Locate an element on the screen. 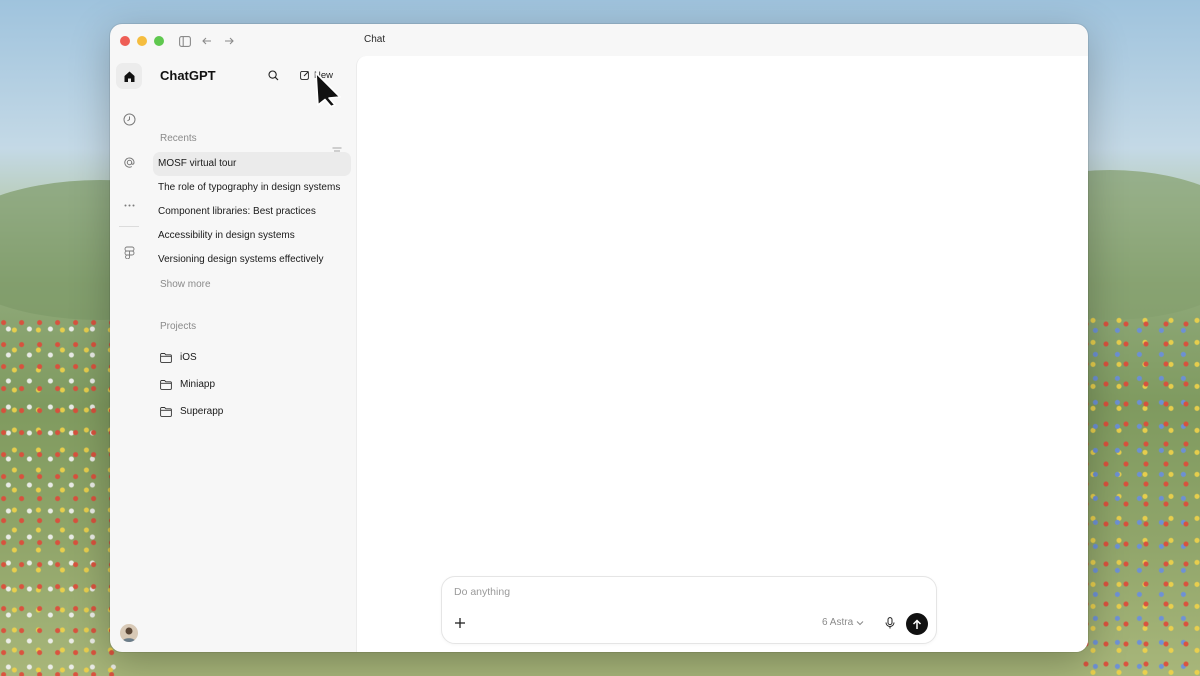  titlebar: Chat is located at coordinates (599, 41).